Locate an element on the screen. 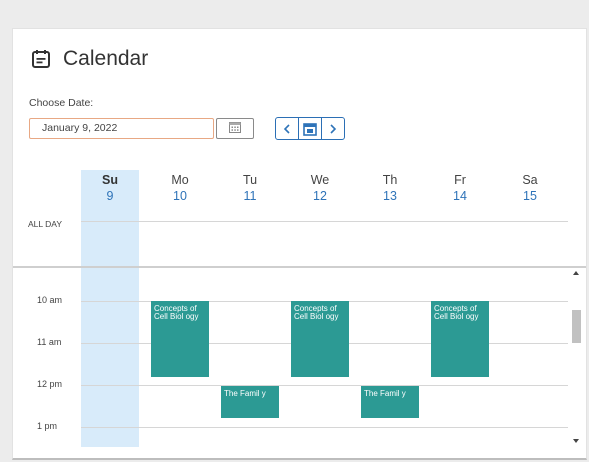 This screenshot has width=589, height=462. event-block-thu: The Famil y is located at coordinates (390, 402).